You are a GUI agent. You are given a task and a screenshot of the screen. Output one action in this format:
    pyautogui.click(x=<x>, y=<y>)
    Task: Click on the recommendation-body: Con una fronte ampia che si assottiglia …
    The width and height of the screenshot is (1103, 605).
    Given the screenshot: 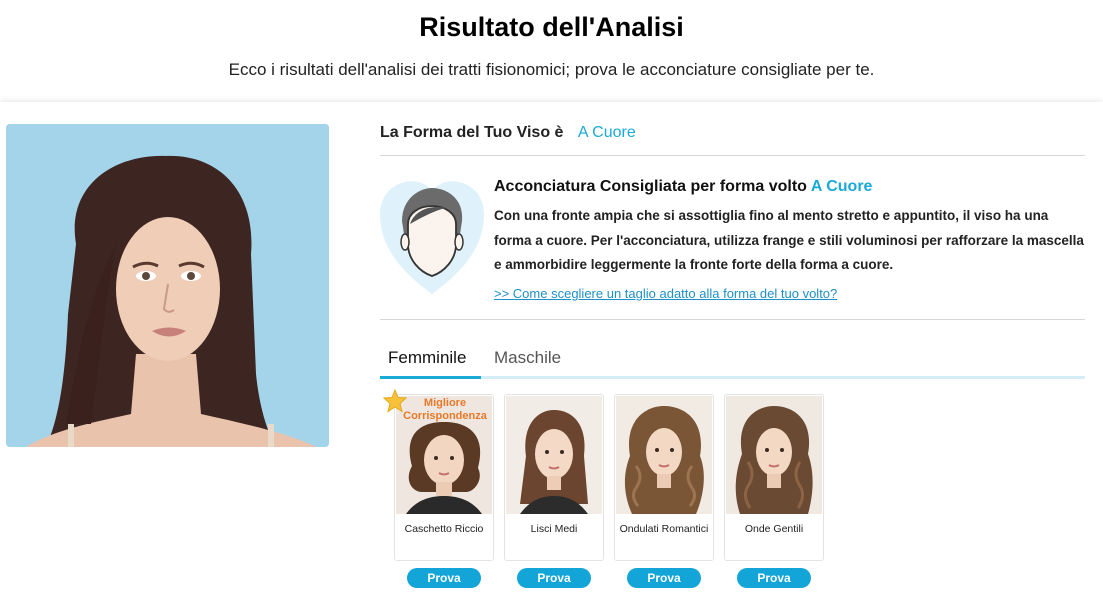 What is the action you would take?
    pyautogui.click(x=789, y=240)
    